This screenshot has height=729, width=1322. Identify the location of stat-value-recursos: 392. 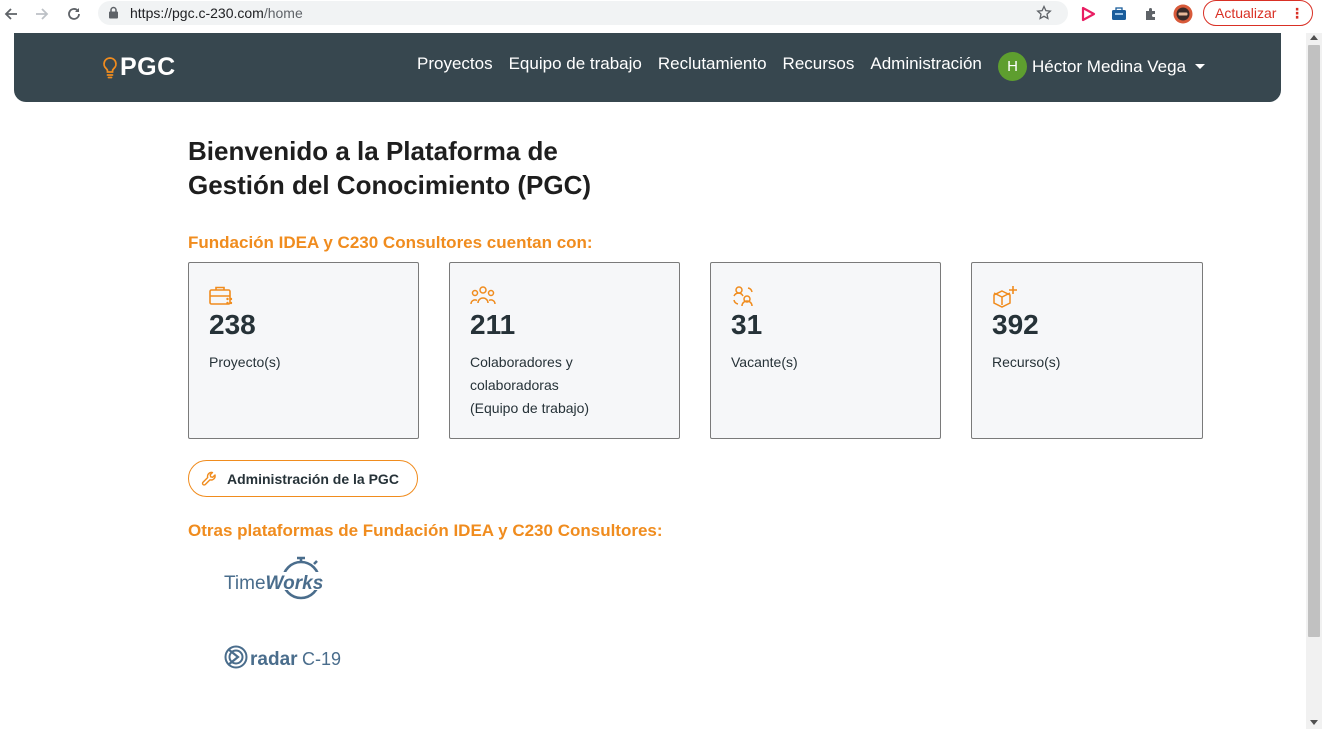
(1015, 324).